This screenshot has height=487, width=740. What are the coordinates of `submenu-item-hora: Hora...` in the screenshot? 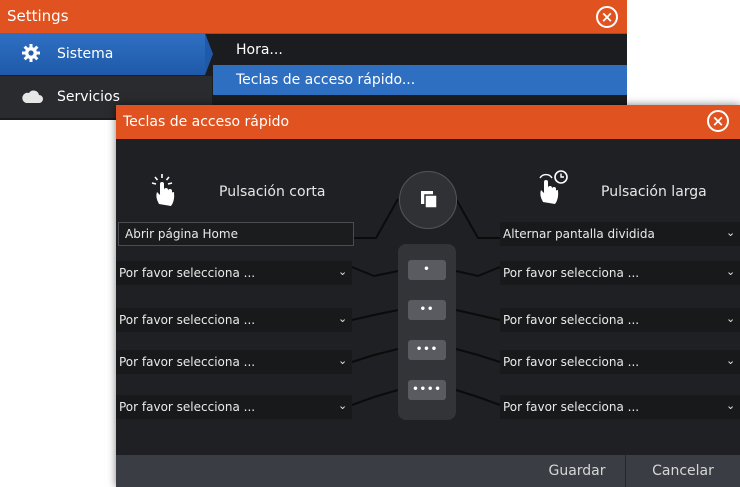 It's located at (420, 50).